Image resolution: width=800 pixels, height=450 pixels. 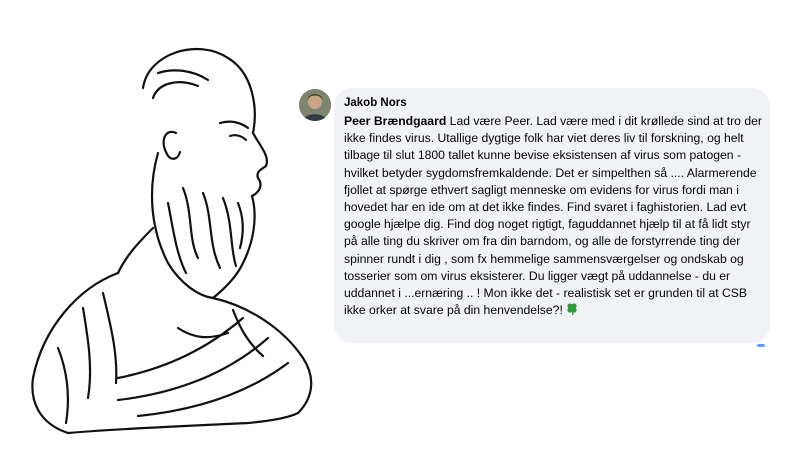 I want to click on commenter-avatar, so click(x=315, y=105).